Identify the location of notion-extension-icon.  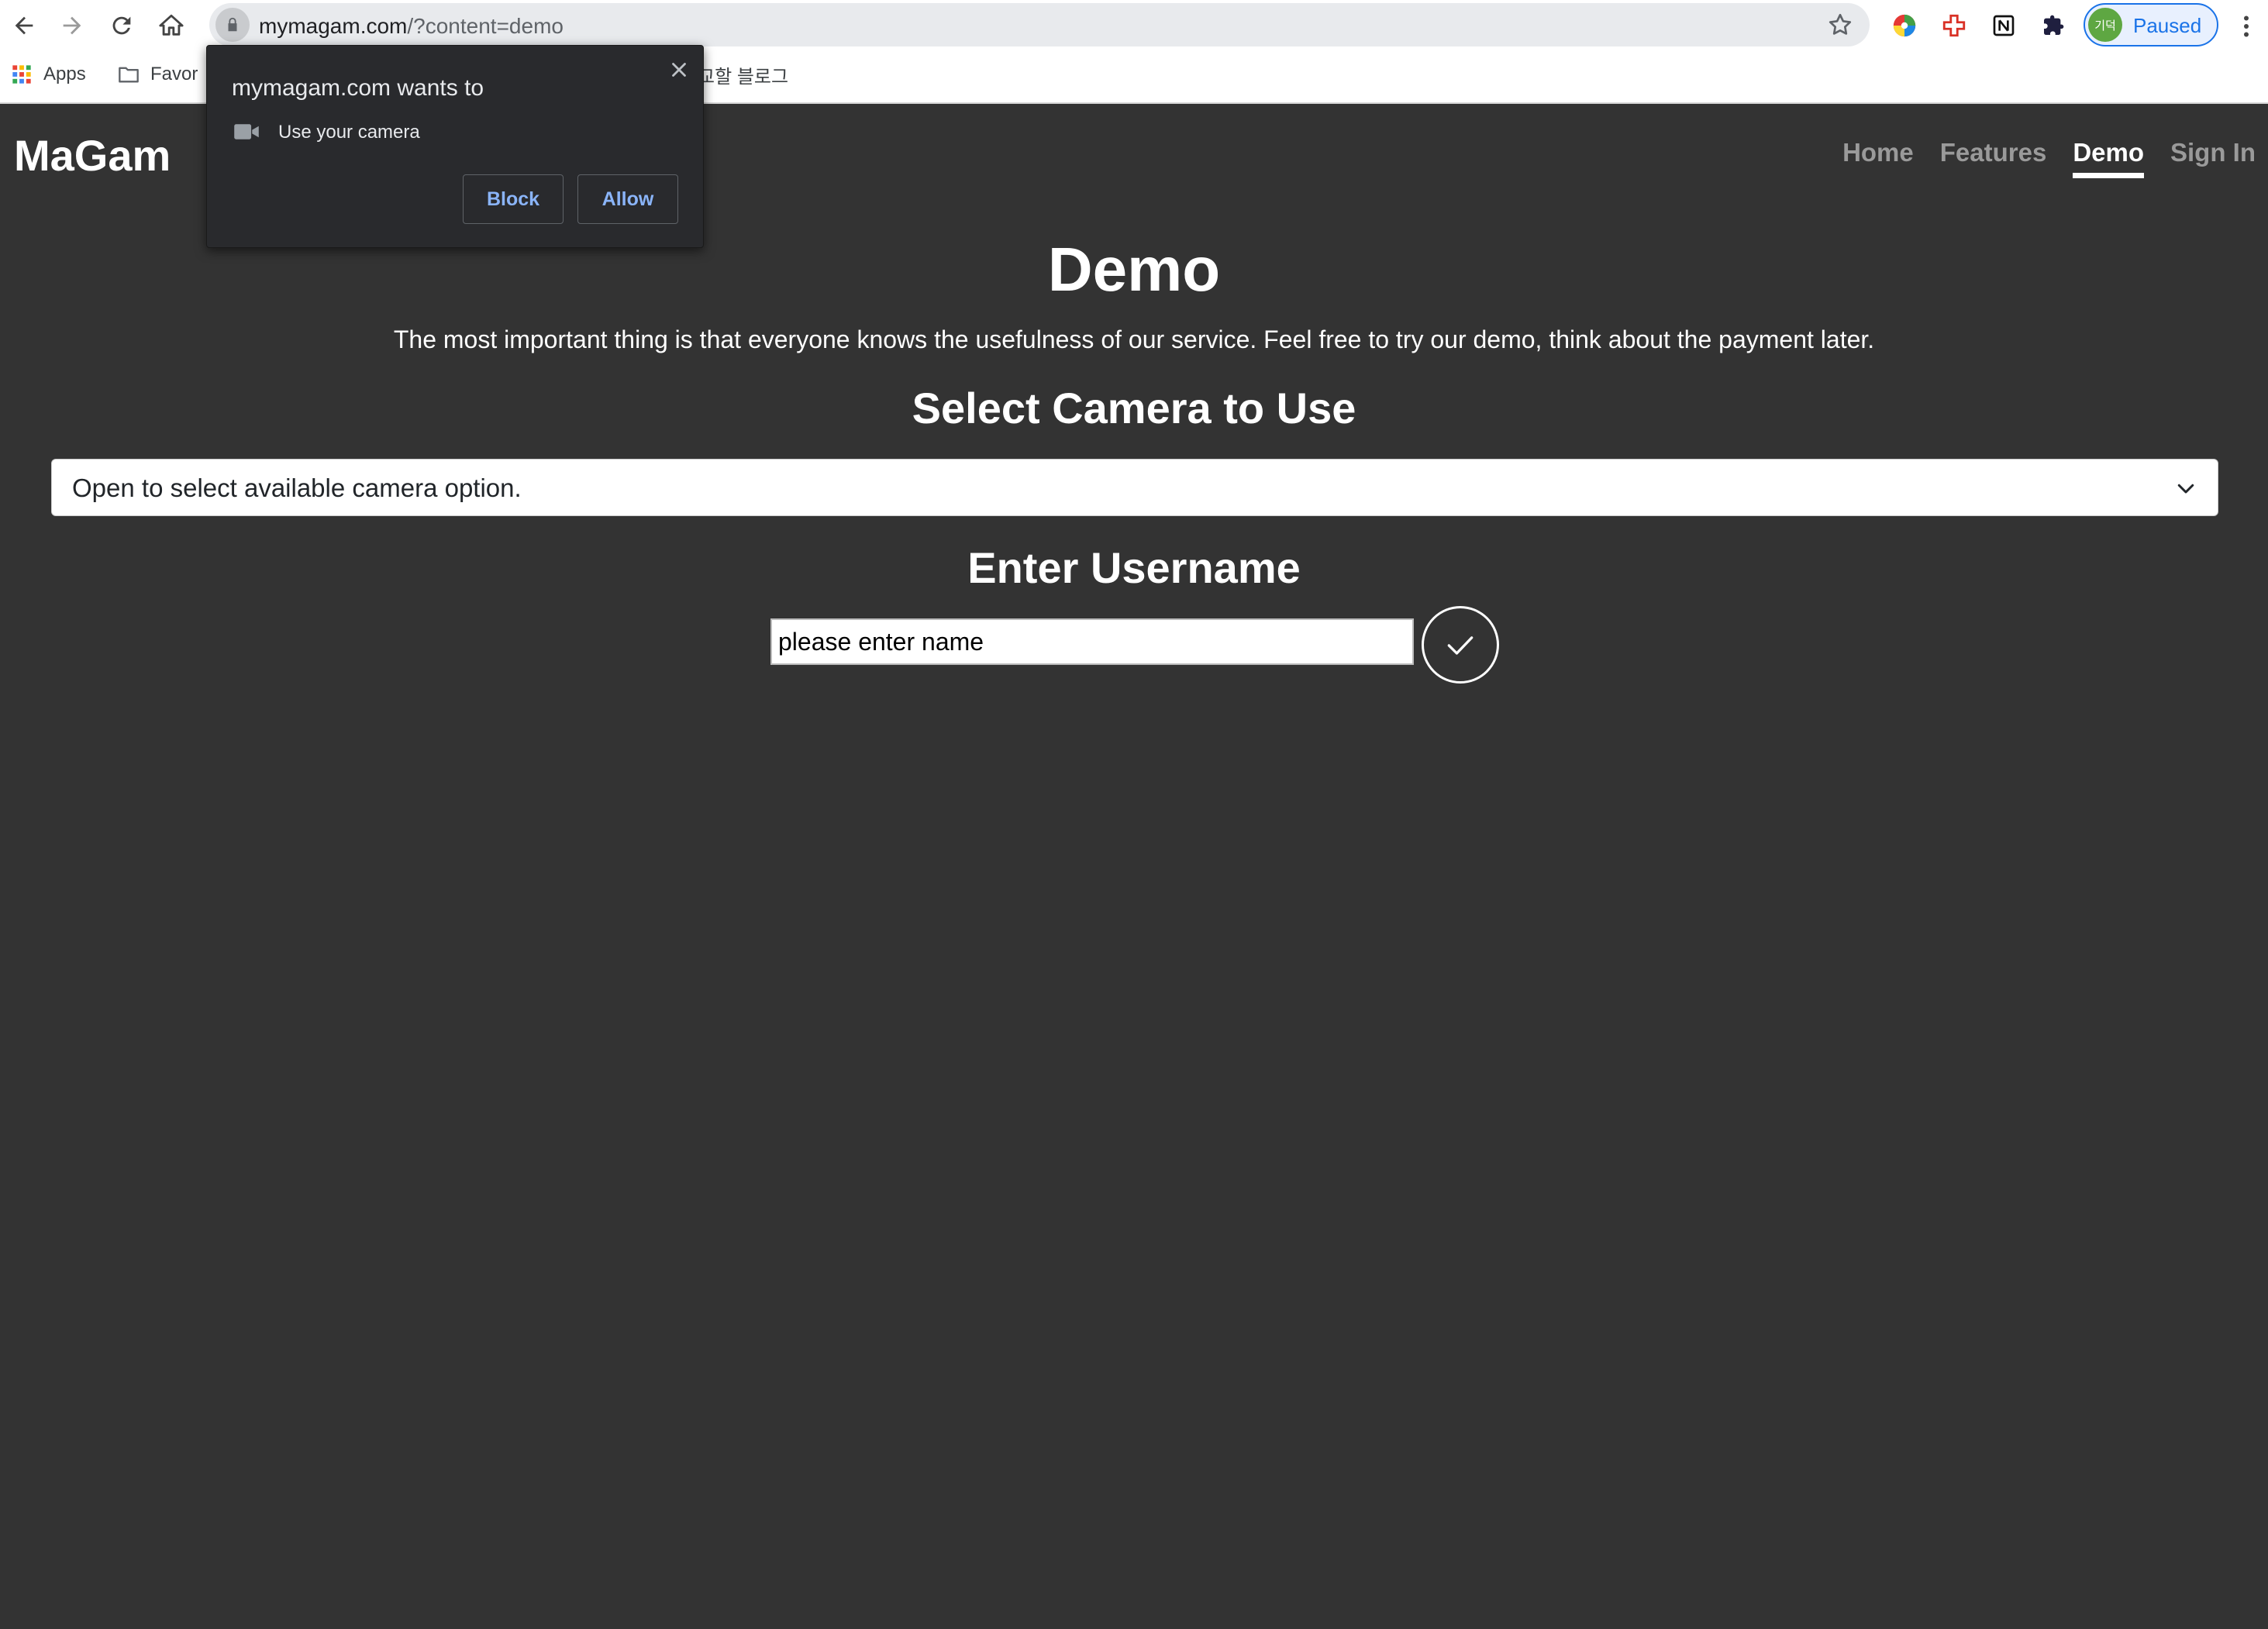
(2004, 25).